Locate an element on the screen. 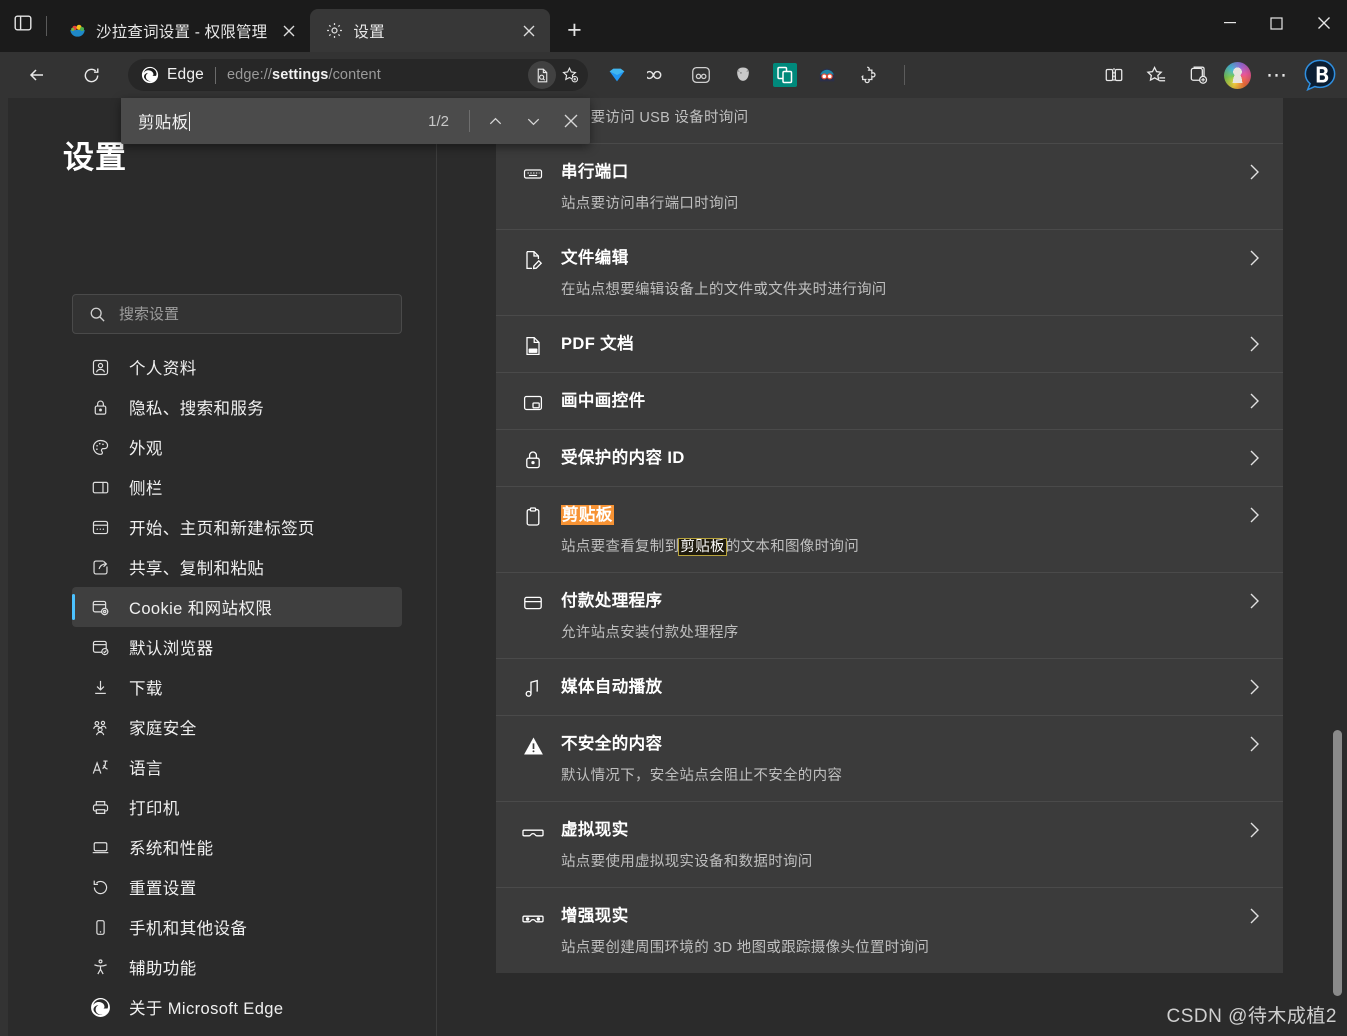 The image size is (1347, 1036). accessibility-icon is located at coordinates (100, 967).